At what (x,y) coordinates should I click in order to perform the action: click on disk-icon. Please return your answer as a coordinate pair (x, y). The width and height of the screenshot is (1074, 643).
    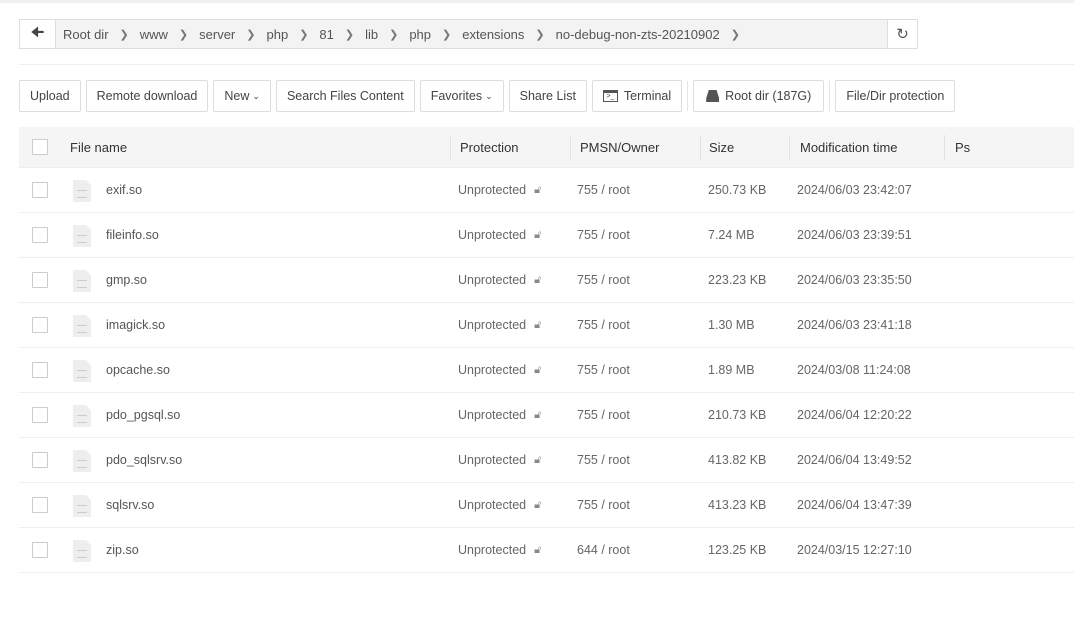
    Looking at the image, I should click on (713, 96).